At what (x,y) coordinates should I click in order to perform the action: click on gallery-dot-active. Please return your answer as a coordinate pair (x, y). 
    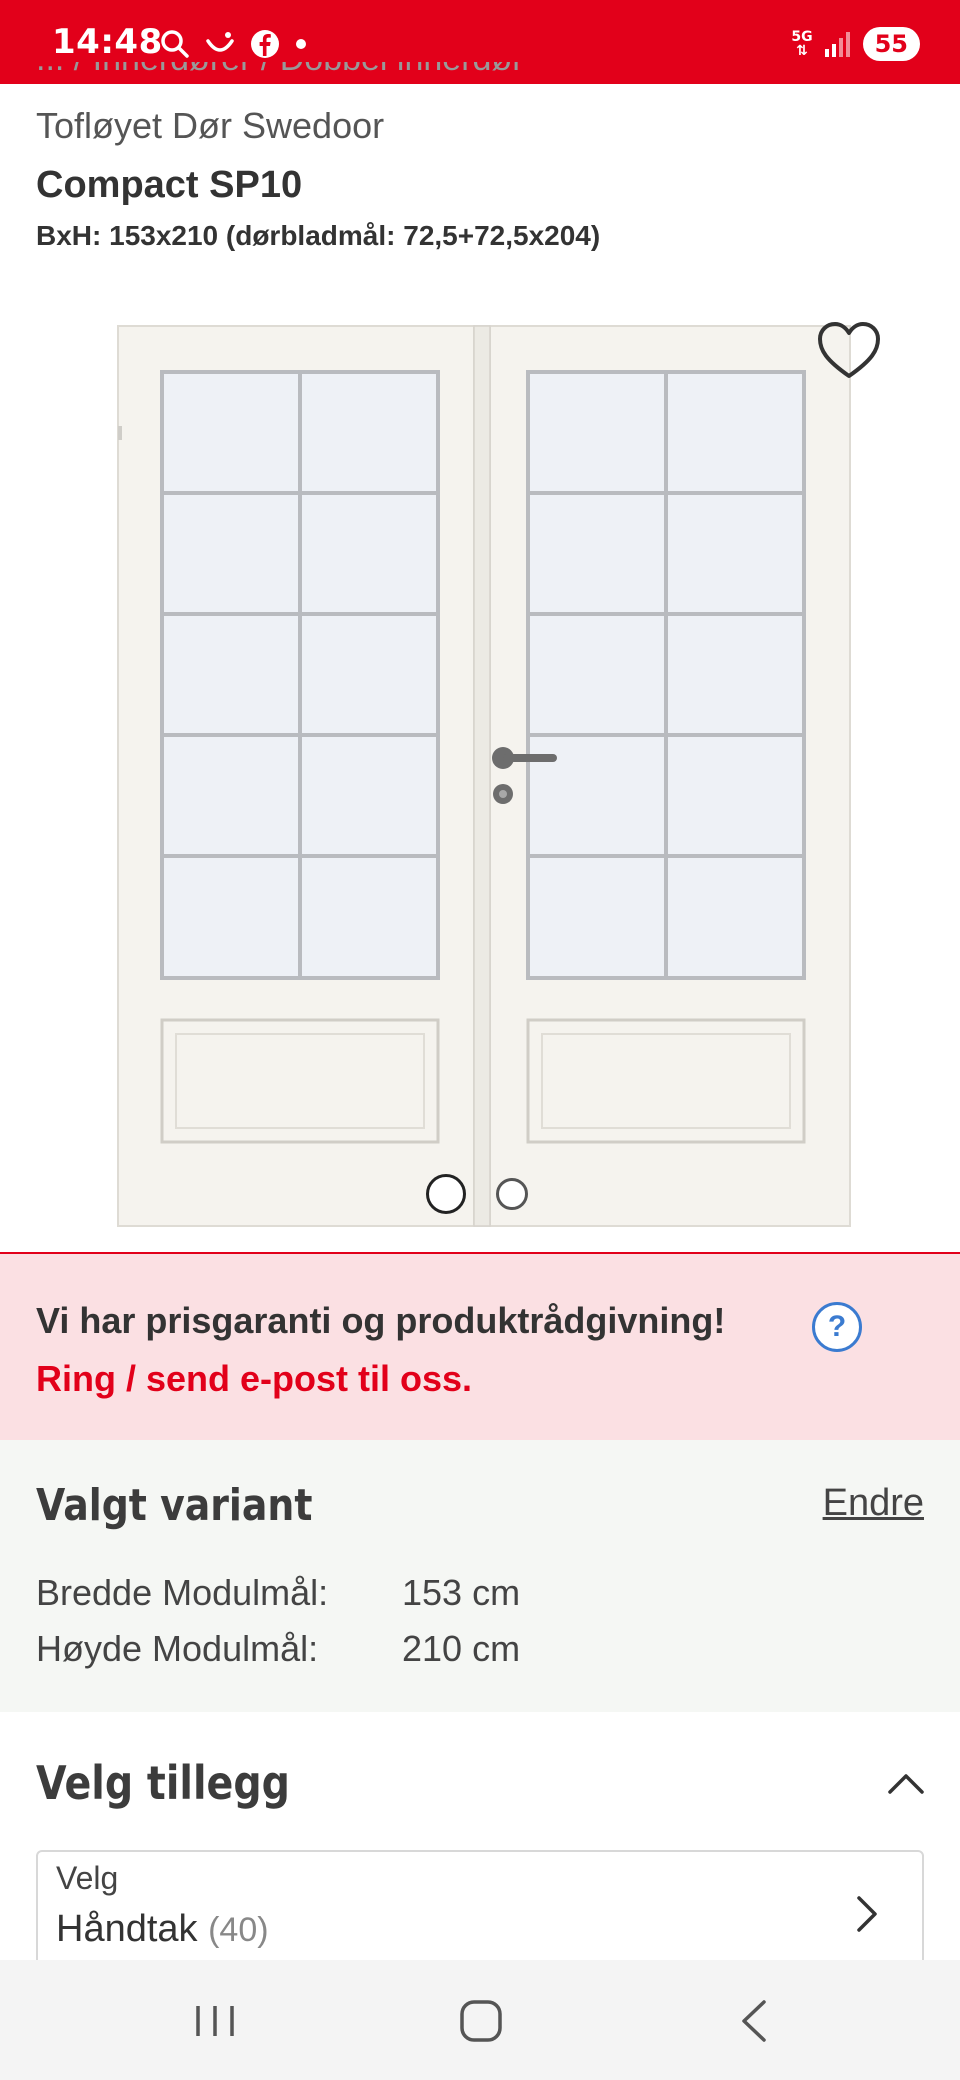
    Looking at the image, I should click on (446, 1194).